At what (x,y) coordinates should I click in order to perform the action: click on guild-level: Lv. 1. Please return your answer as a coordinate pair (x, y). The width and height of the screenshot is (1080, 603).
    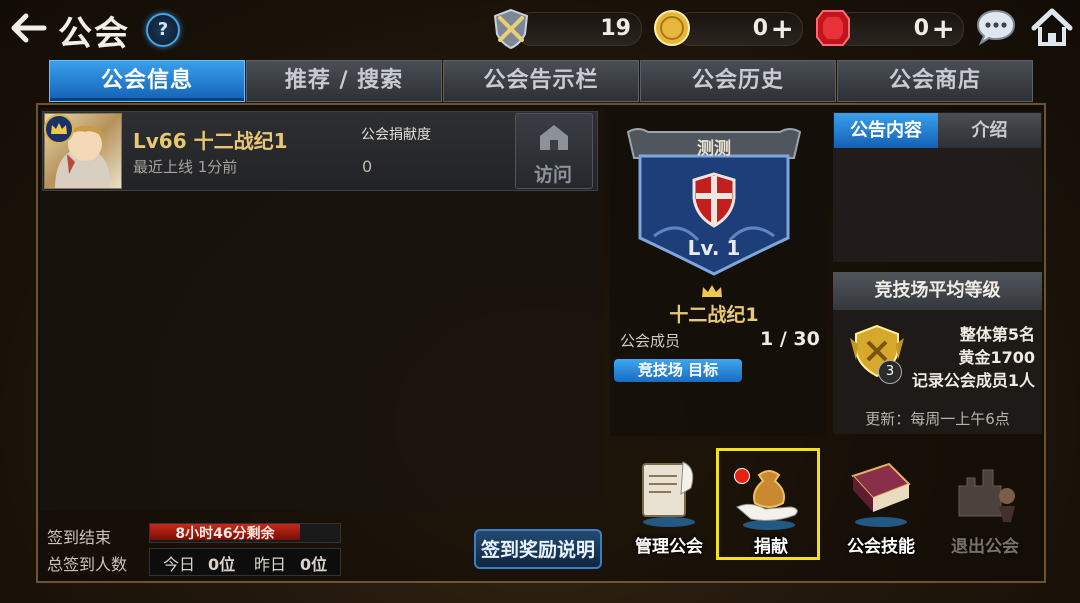
    Looking at the image, I should click on (714, 248).